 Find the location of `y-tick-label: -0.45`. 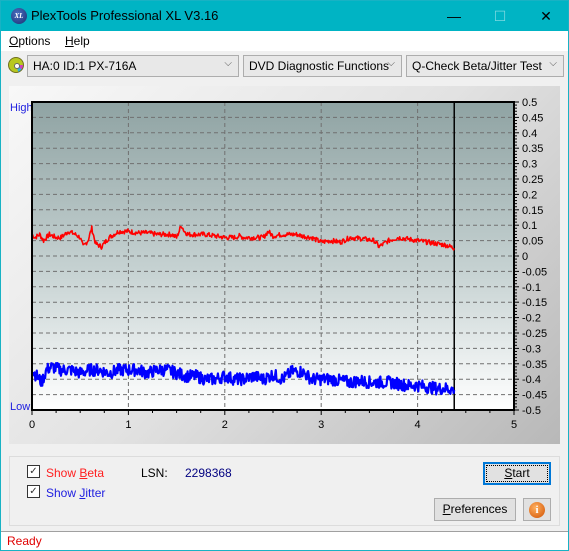

y-tick-label: -0.45 is located at coordinates (534, 396).